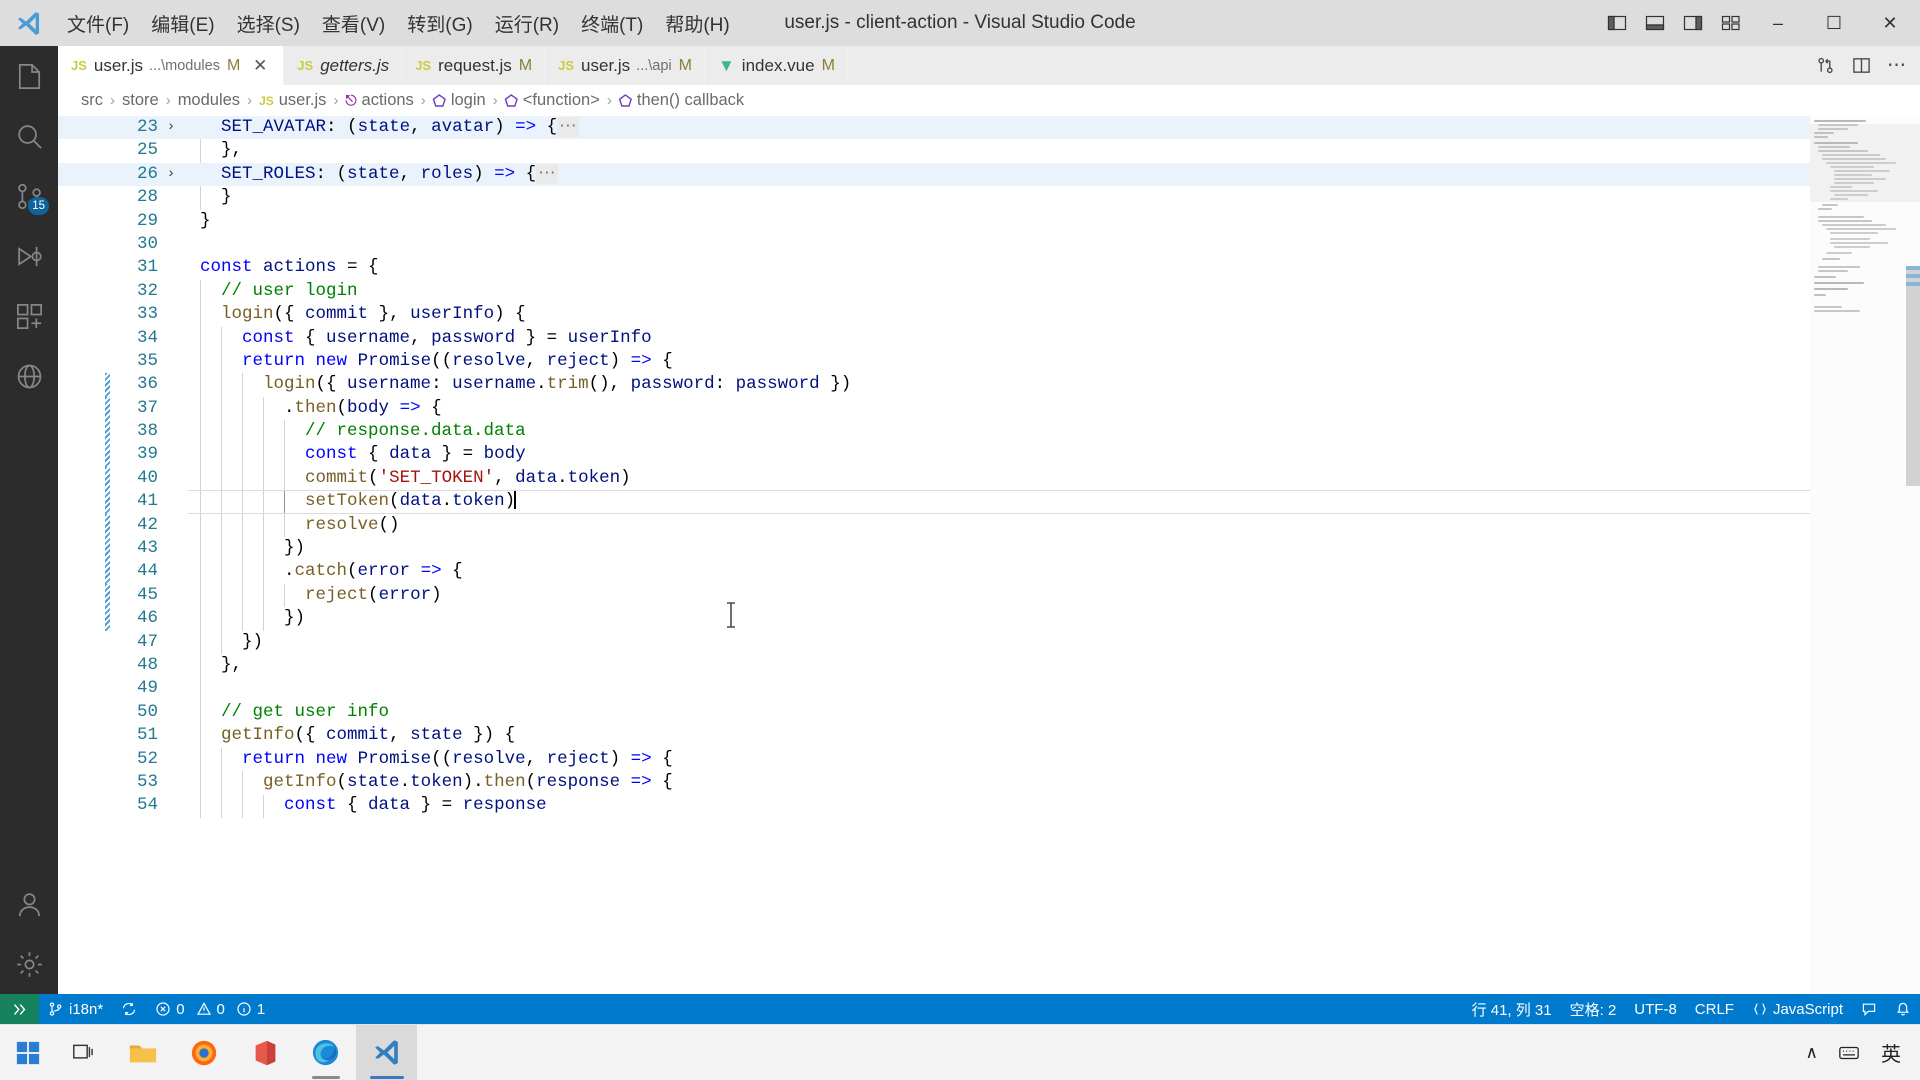  Describe the element at coordinates (268, 23) in the screenshot. I see `menu-selection: 选择(S)` at that location.